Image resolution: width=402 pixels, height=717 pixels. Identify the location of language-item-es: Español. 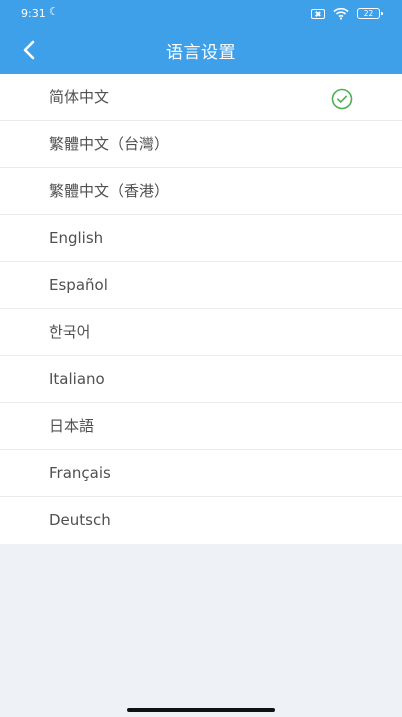
(201, 285).